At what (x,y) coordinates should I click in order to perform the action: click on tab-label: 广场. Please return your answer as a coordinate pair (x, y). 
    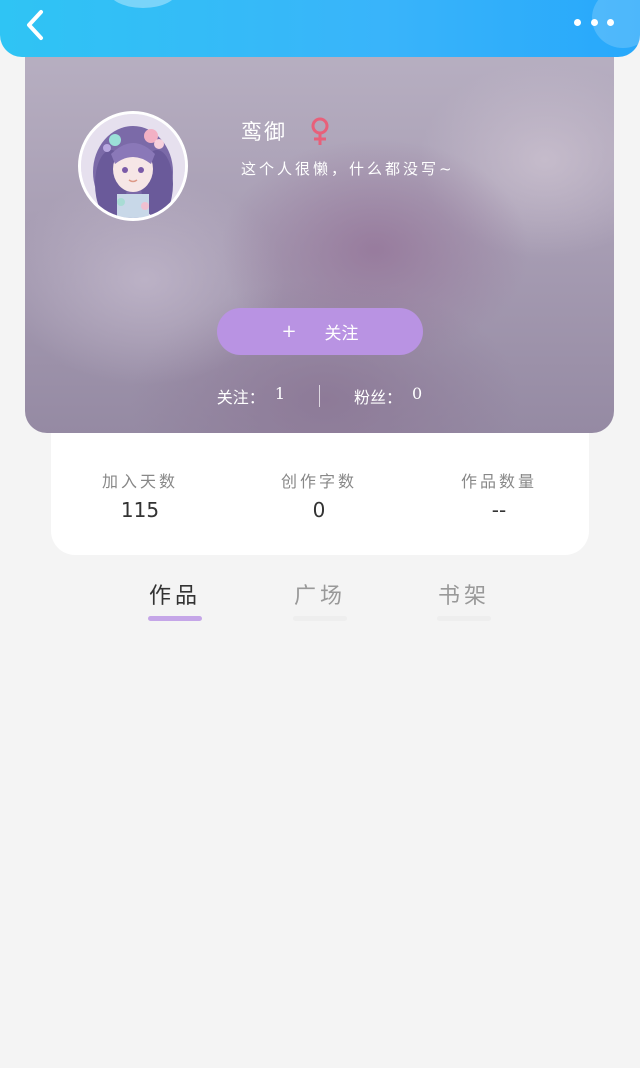
    Looking at the image, I should click on (319, 596).